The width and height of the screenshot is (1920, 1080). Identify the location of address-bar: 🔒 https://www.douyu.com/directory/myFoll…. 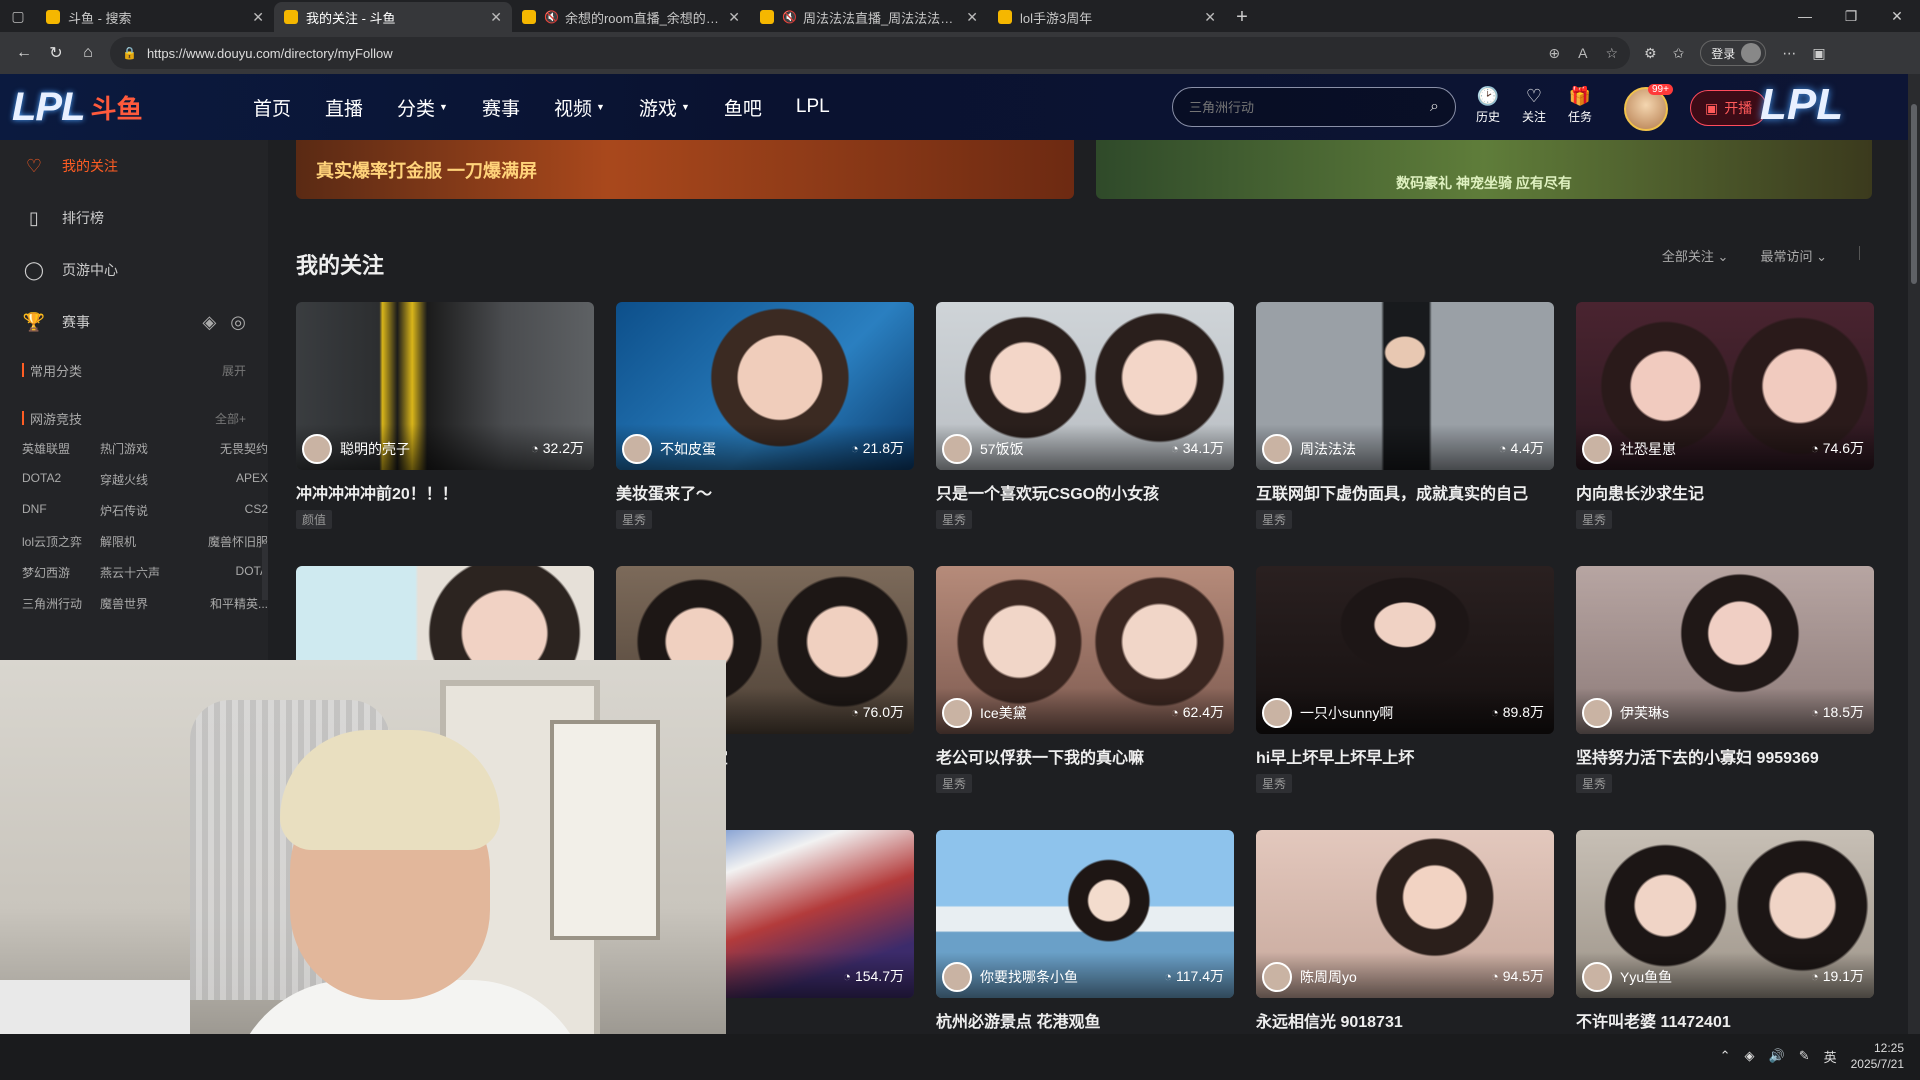
(870, 53).